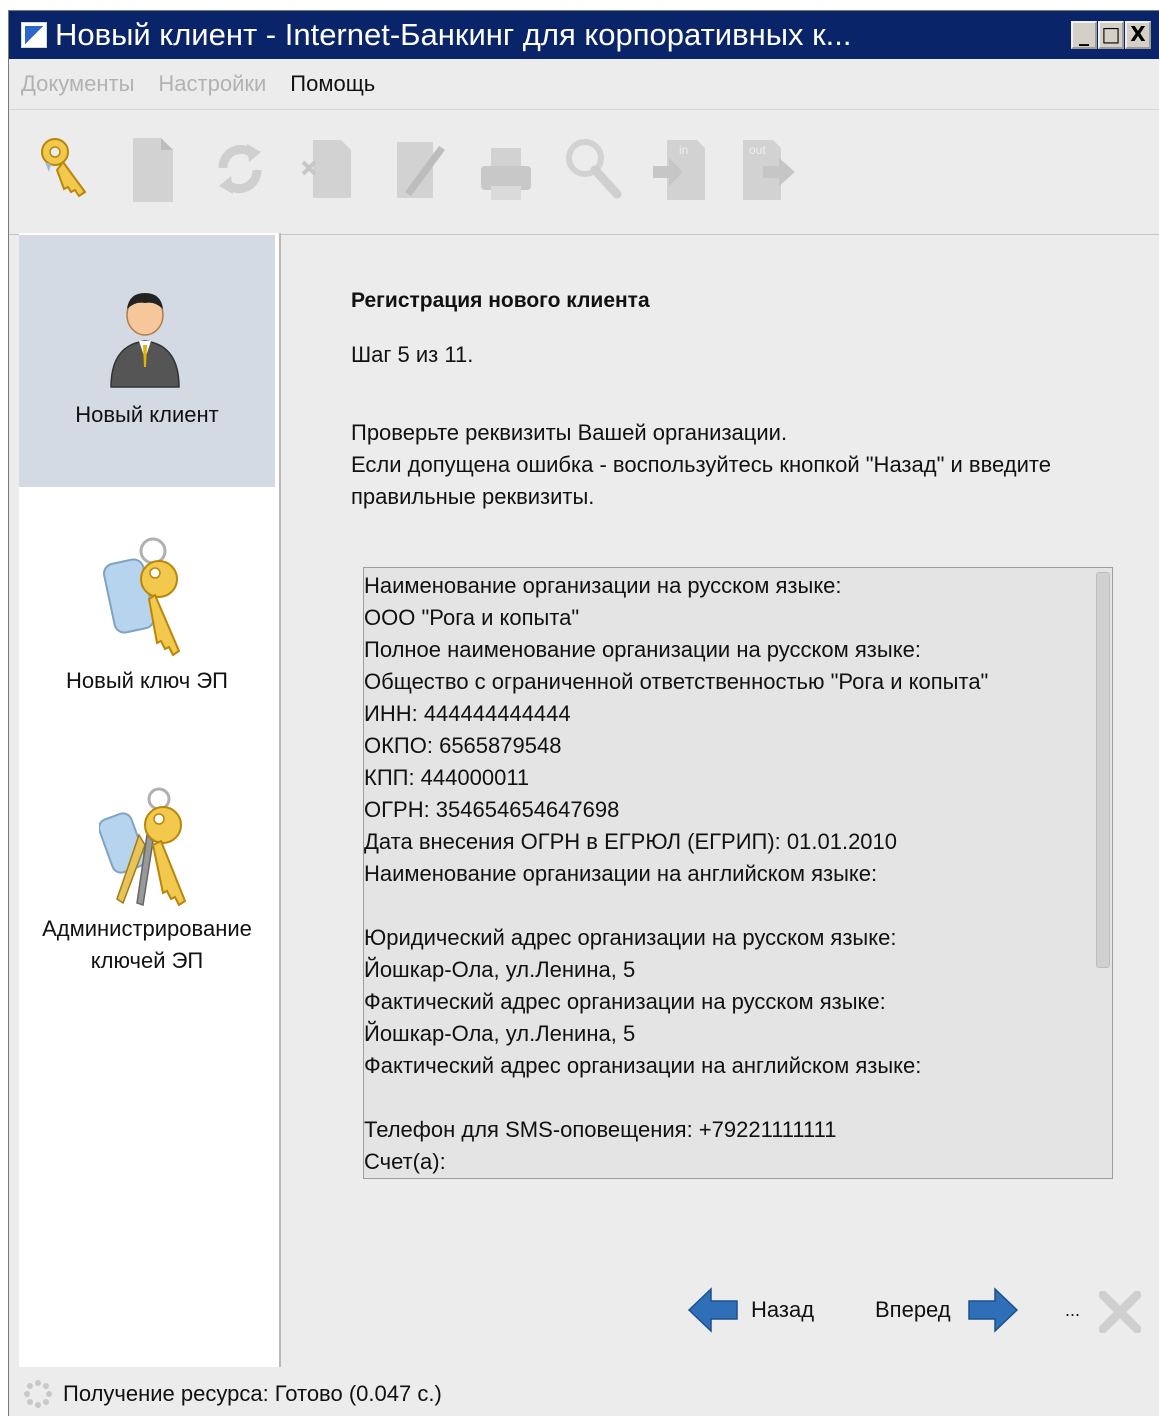  What do you see at coordinates (712, 1310) in the screenshot?
I see `arrow-left-icon` at bounding box center [712, 1310].